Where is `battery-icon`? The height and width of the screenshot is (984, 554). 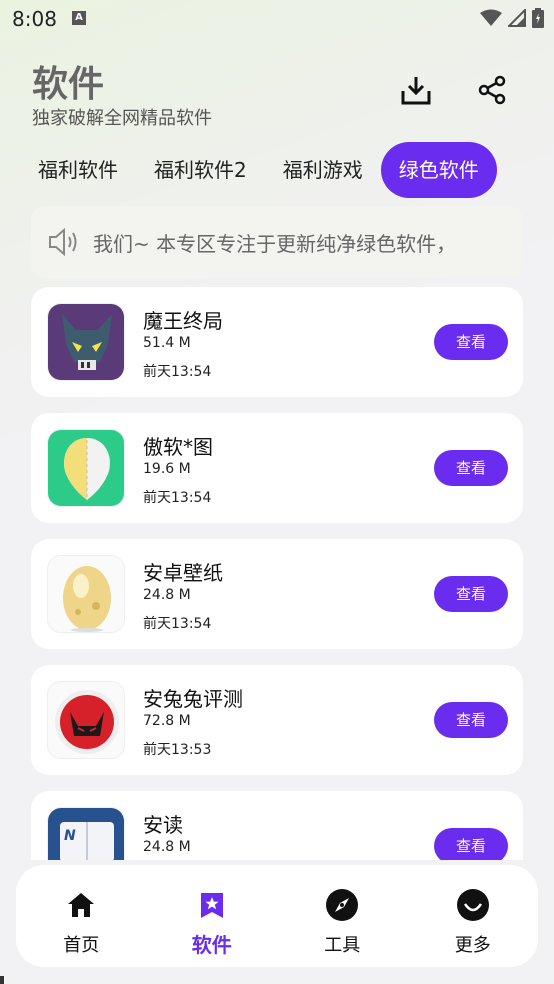
battery-icon is located at coordinates (538, 18).